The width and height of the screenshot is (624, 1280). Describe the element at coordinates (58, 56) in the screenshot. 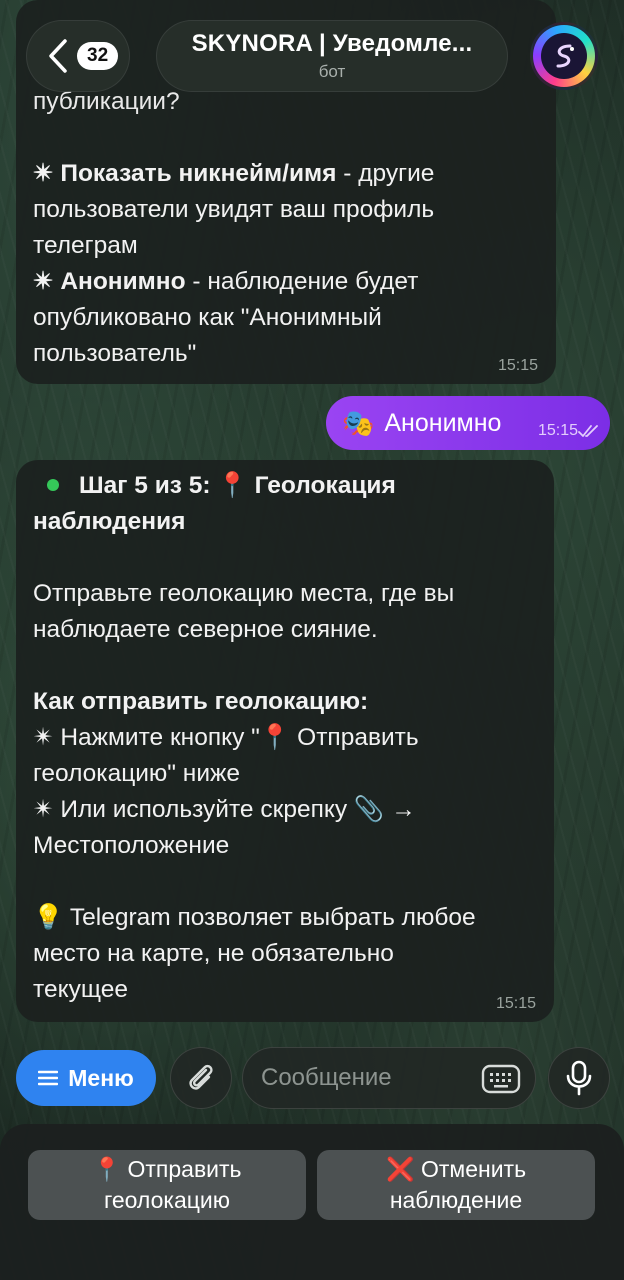

I see `back-chevron-icon` at that location.